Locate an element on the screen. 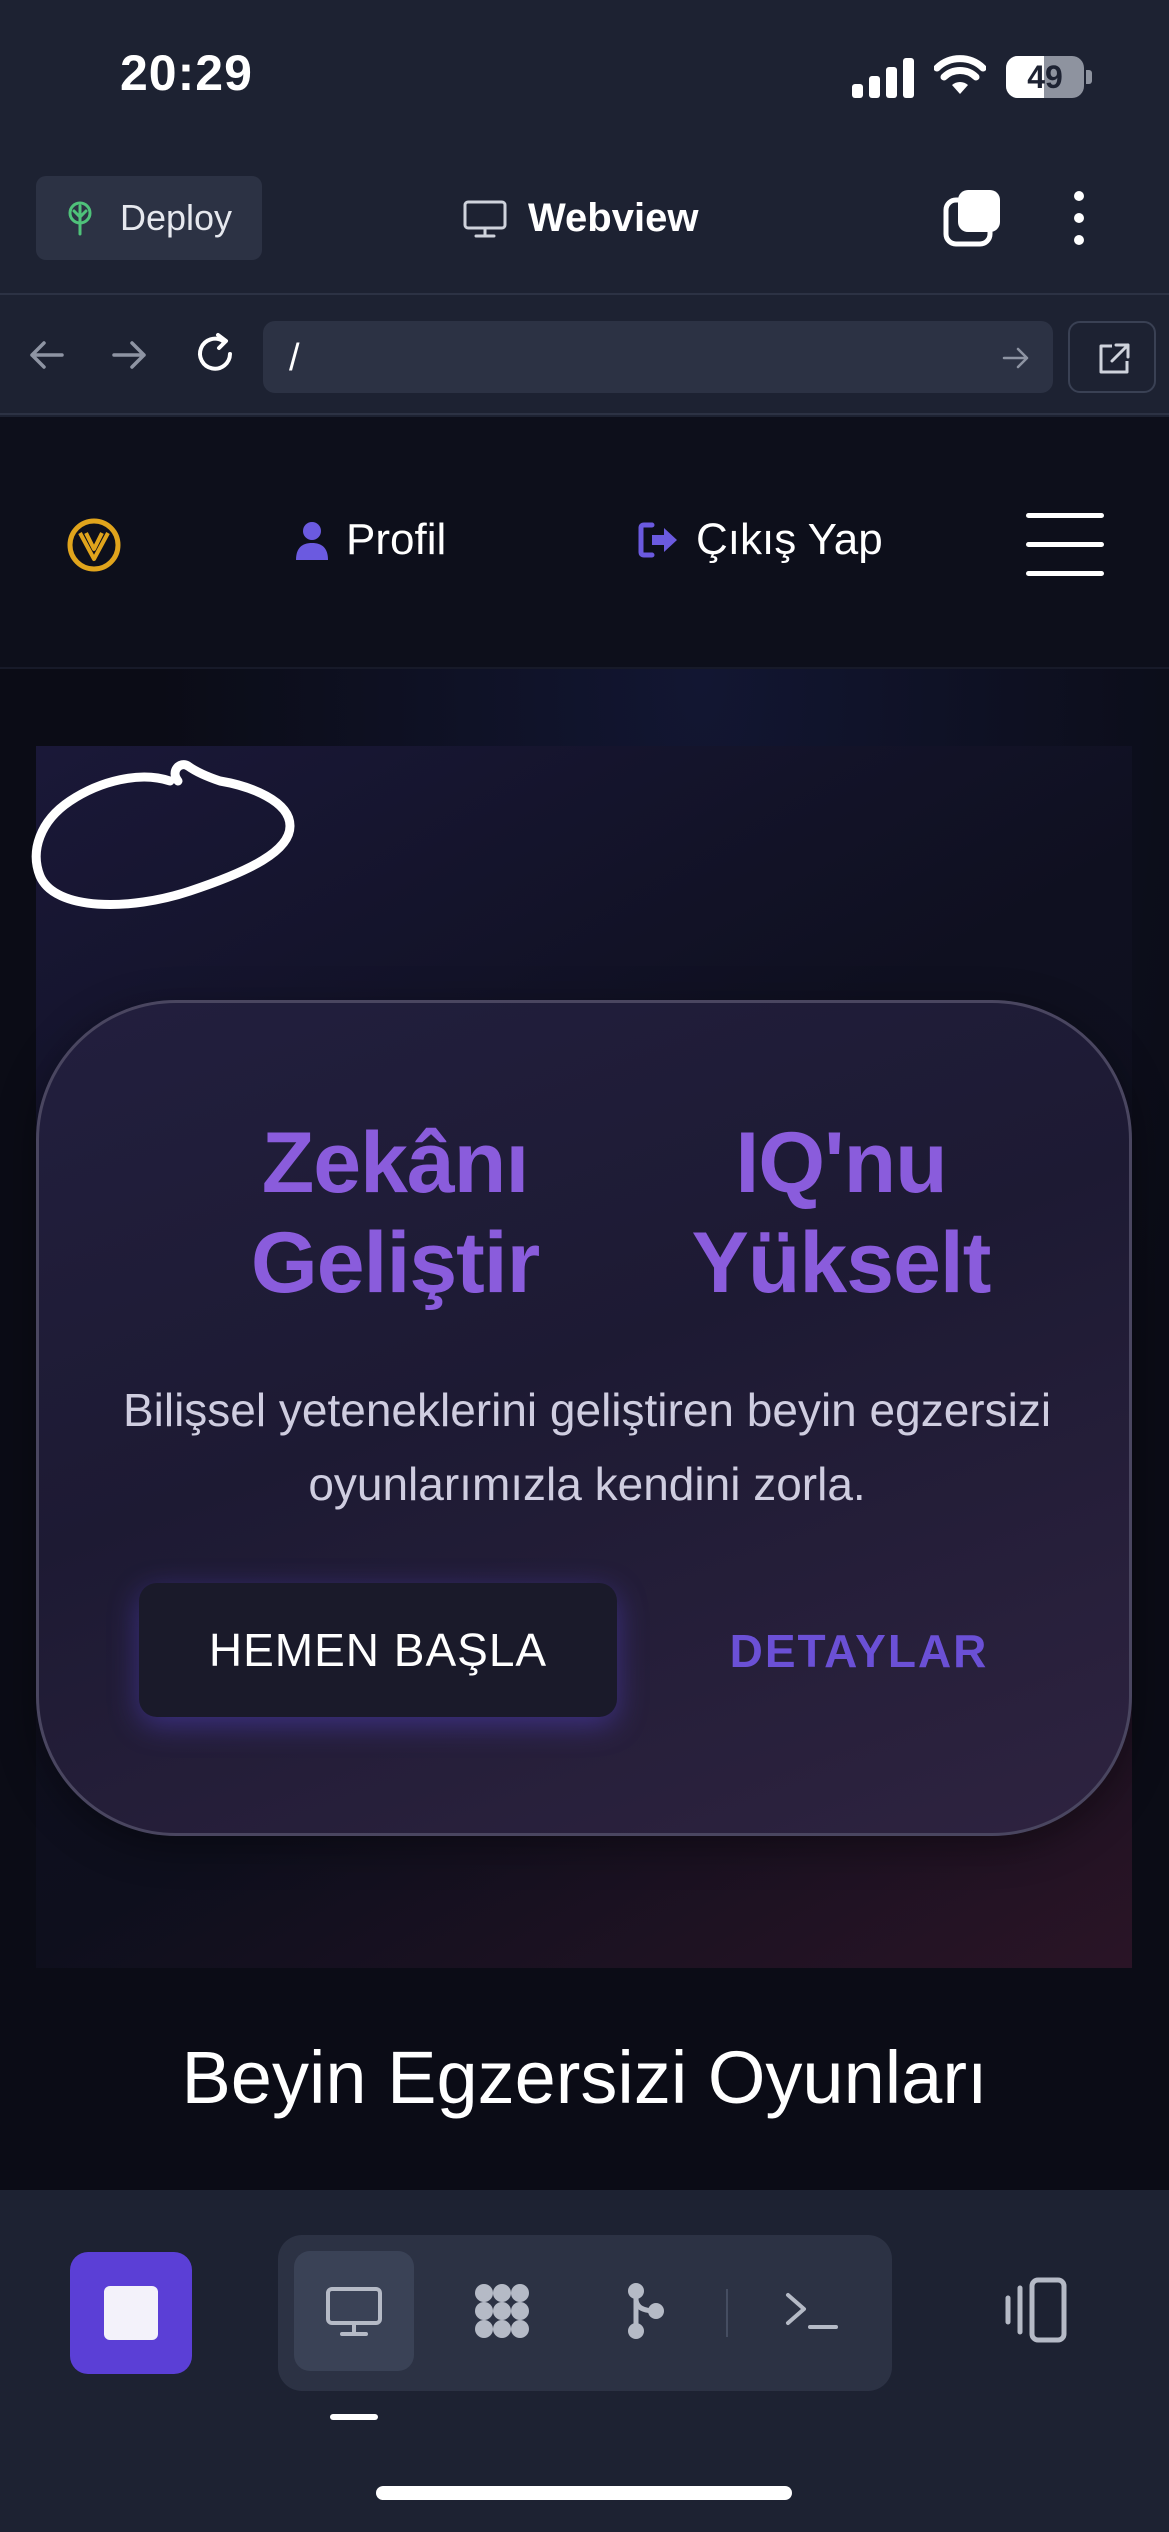 The image size is (1169, 2532). wifi-icon is located at coordinates (960, 74).